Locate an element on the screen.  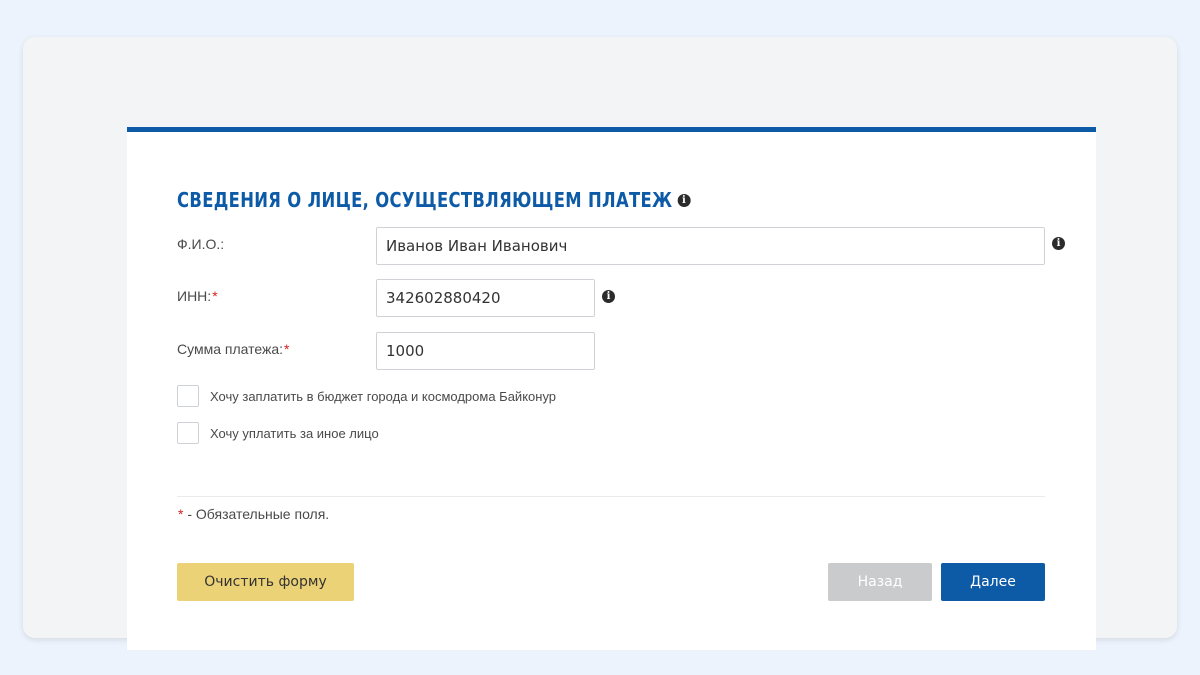
checkbox-row-other-person: Хочу уплатить за иное лицо is located at coordinates (278, 433).